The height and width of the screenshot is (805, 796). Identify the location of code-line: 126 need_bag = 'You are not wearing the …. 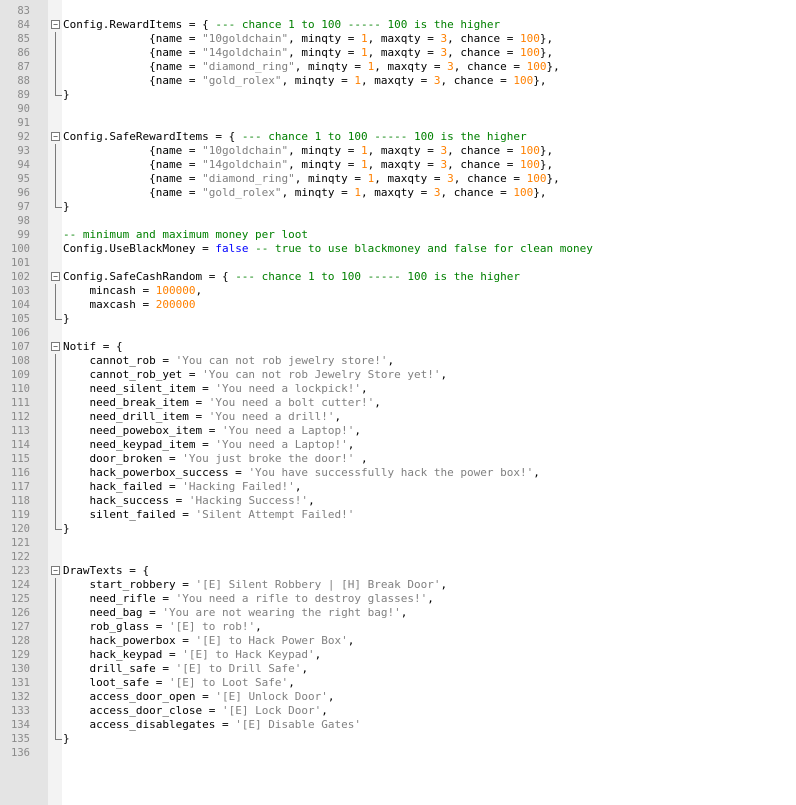
(398, 613).